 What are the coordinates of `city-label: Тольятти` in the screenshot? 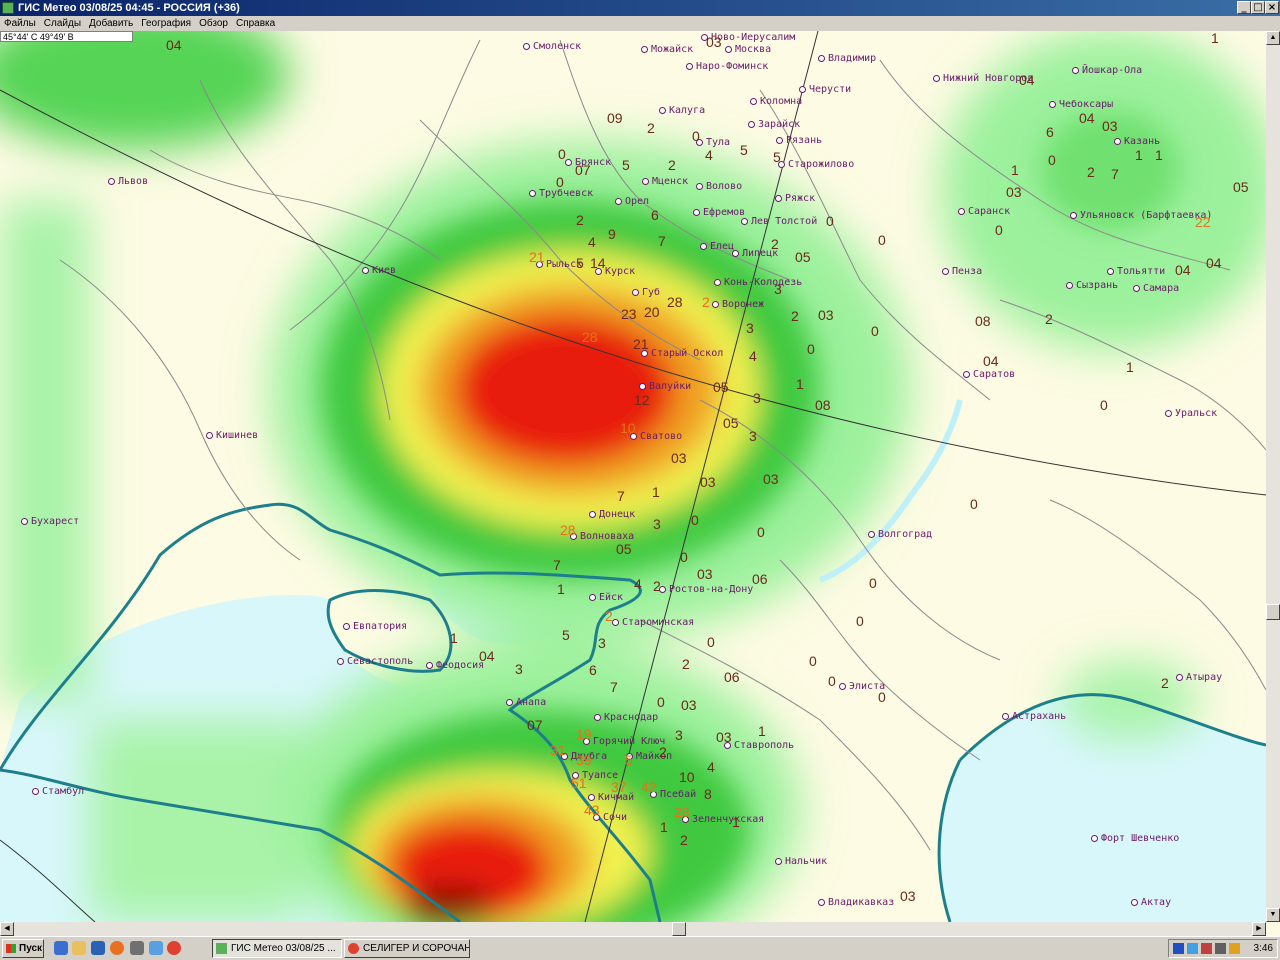 It's located at (1136, 271).